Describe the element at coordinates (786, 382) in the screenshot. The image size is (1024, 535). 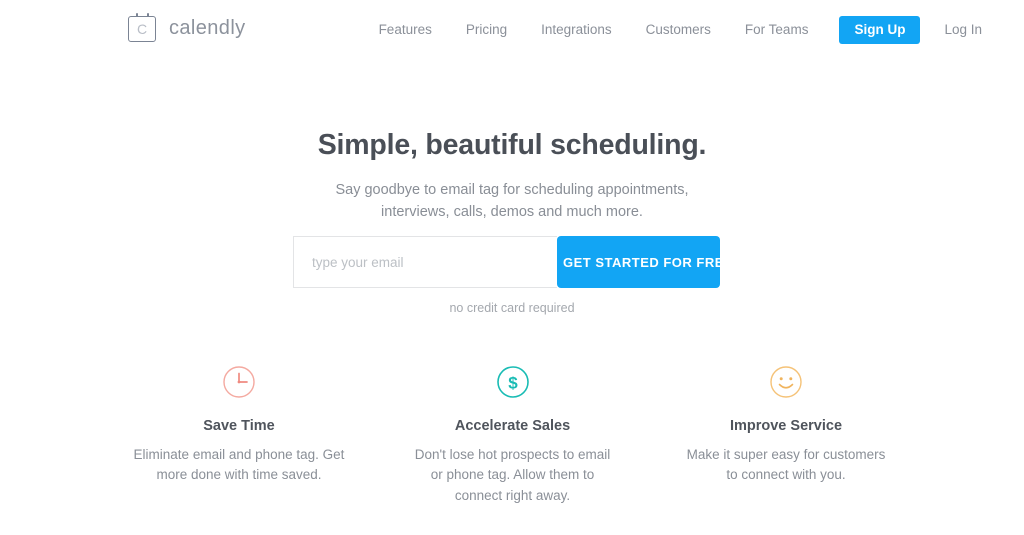
I see `smiley-face-icon` at that location.